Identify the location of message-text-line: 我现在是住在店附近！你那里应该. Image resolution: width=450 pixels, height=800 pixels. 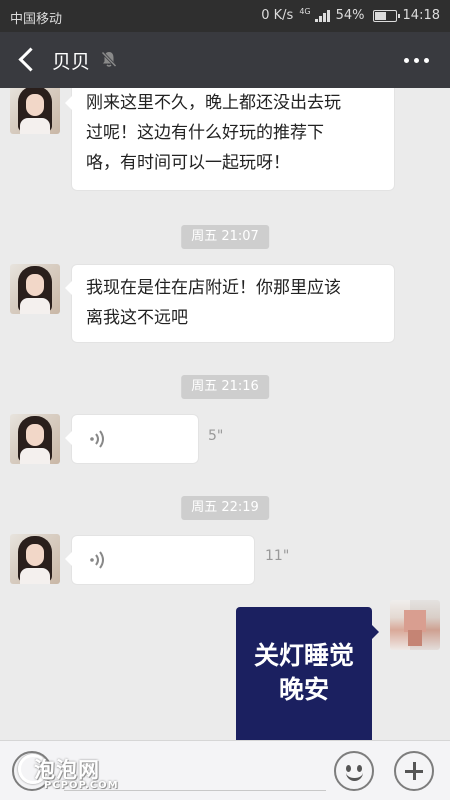
(213, 288).